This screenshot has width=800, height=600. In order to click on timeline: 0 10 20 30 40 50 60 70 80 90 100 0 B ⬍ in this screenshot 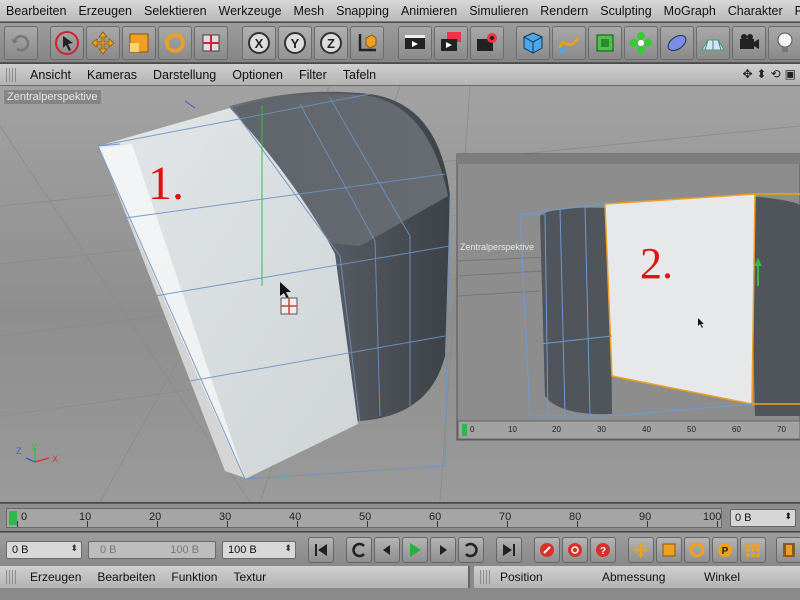, I will do `click(400, 517)`.